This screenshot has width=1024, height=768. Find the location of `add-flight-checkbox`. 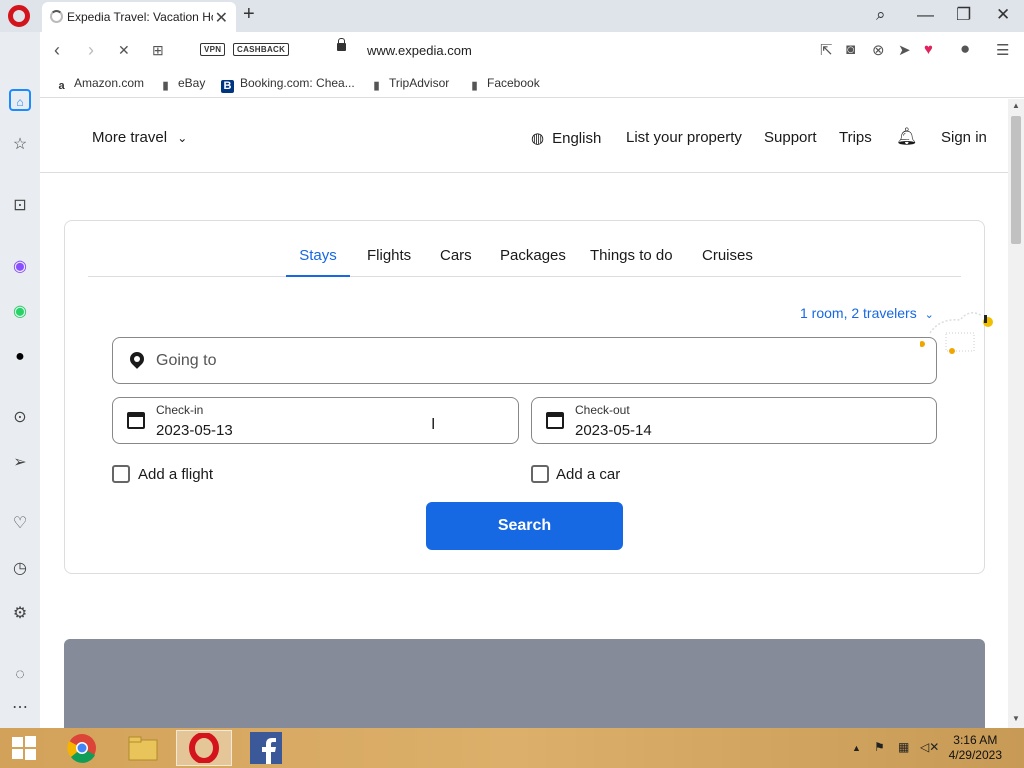

add-flight-checkbox is located at coordinates (121, 474).